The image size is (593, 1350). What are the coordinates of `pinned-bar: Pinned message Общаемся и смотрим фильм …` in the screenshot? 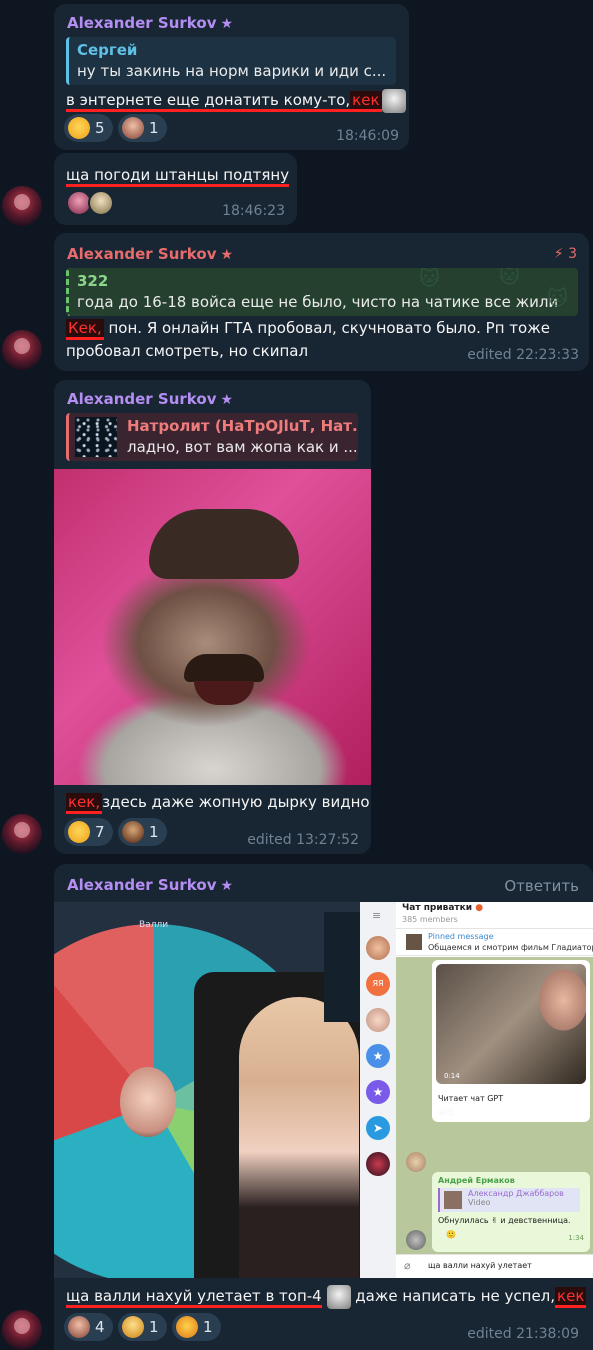 It's located at (494, 942).